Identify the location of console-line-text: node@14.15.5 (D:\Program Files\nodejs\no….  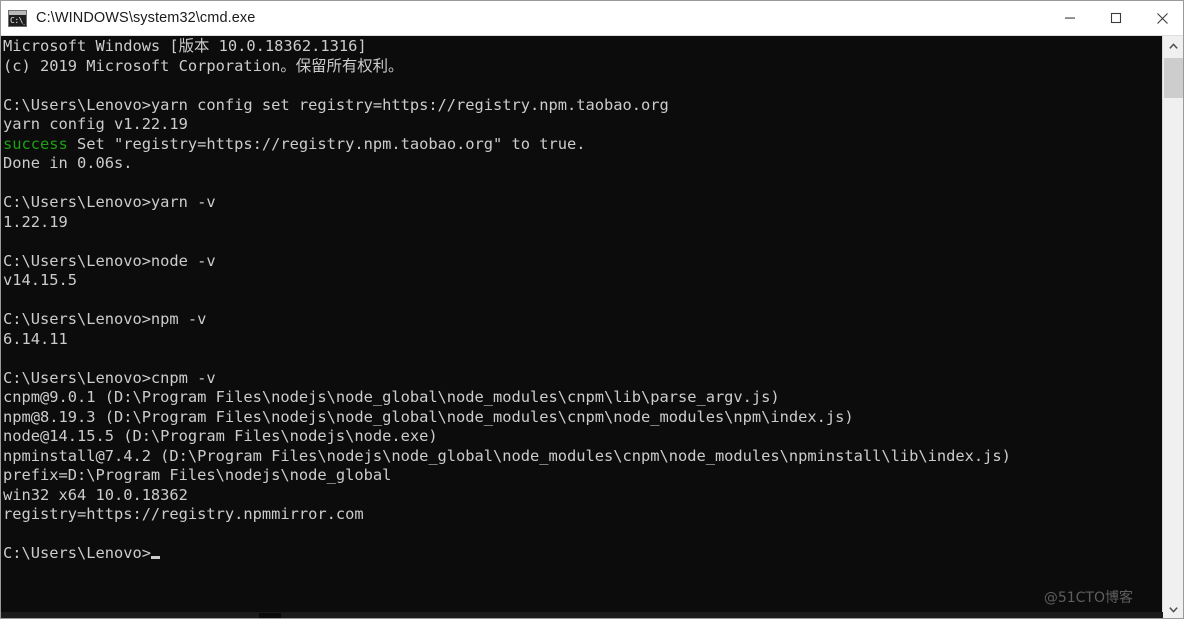
(220, 436).